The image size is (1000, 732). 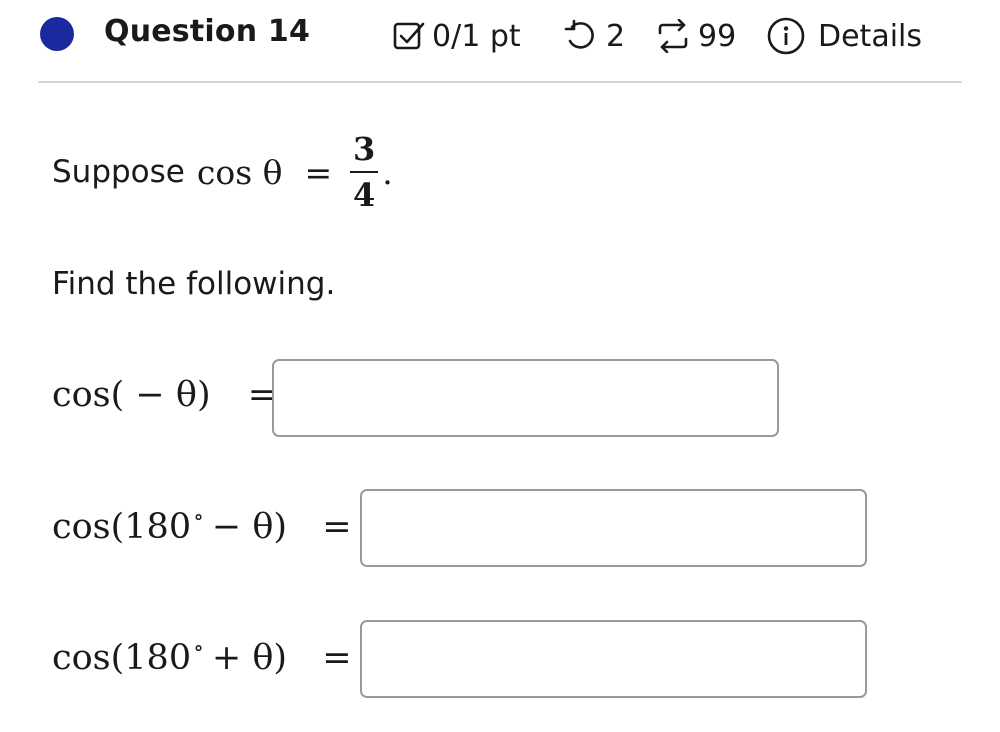 What do you see at coordinates (118, 172) in the screenshot?
I see `suppose-label: Suppose` at bounding box center [118, 172].